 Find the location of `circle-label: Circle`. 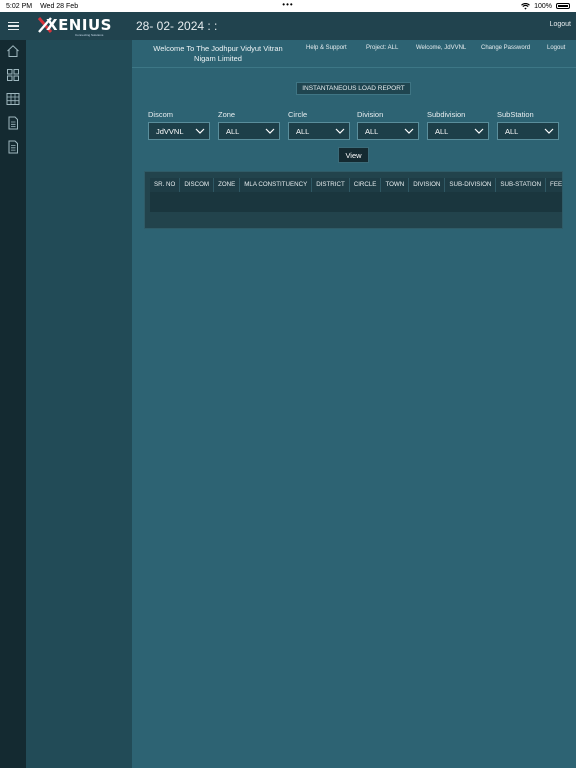

circle-label: Circle is located at coordinates (298, 114).